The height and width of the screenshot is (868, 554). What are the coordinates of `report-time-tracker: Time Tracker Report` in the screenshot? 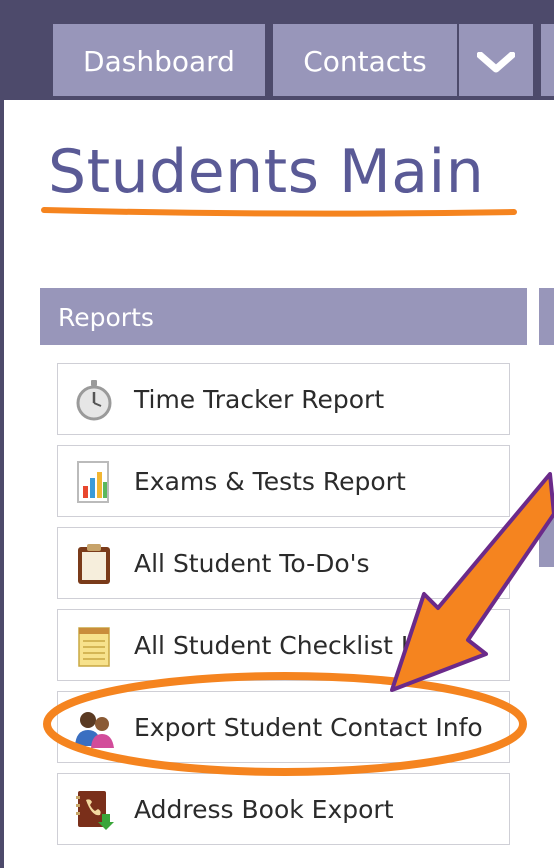 It's located at (283, 399).